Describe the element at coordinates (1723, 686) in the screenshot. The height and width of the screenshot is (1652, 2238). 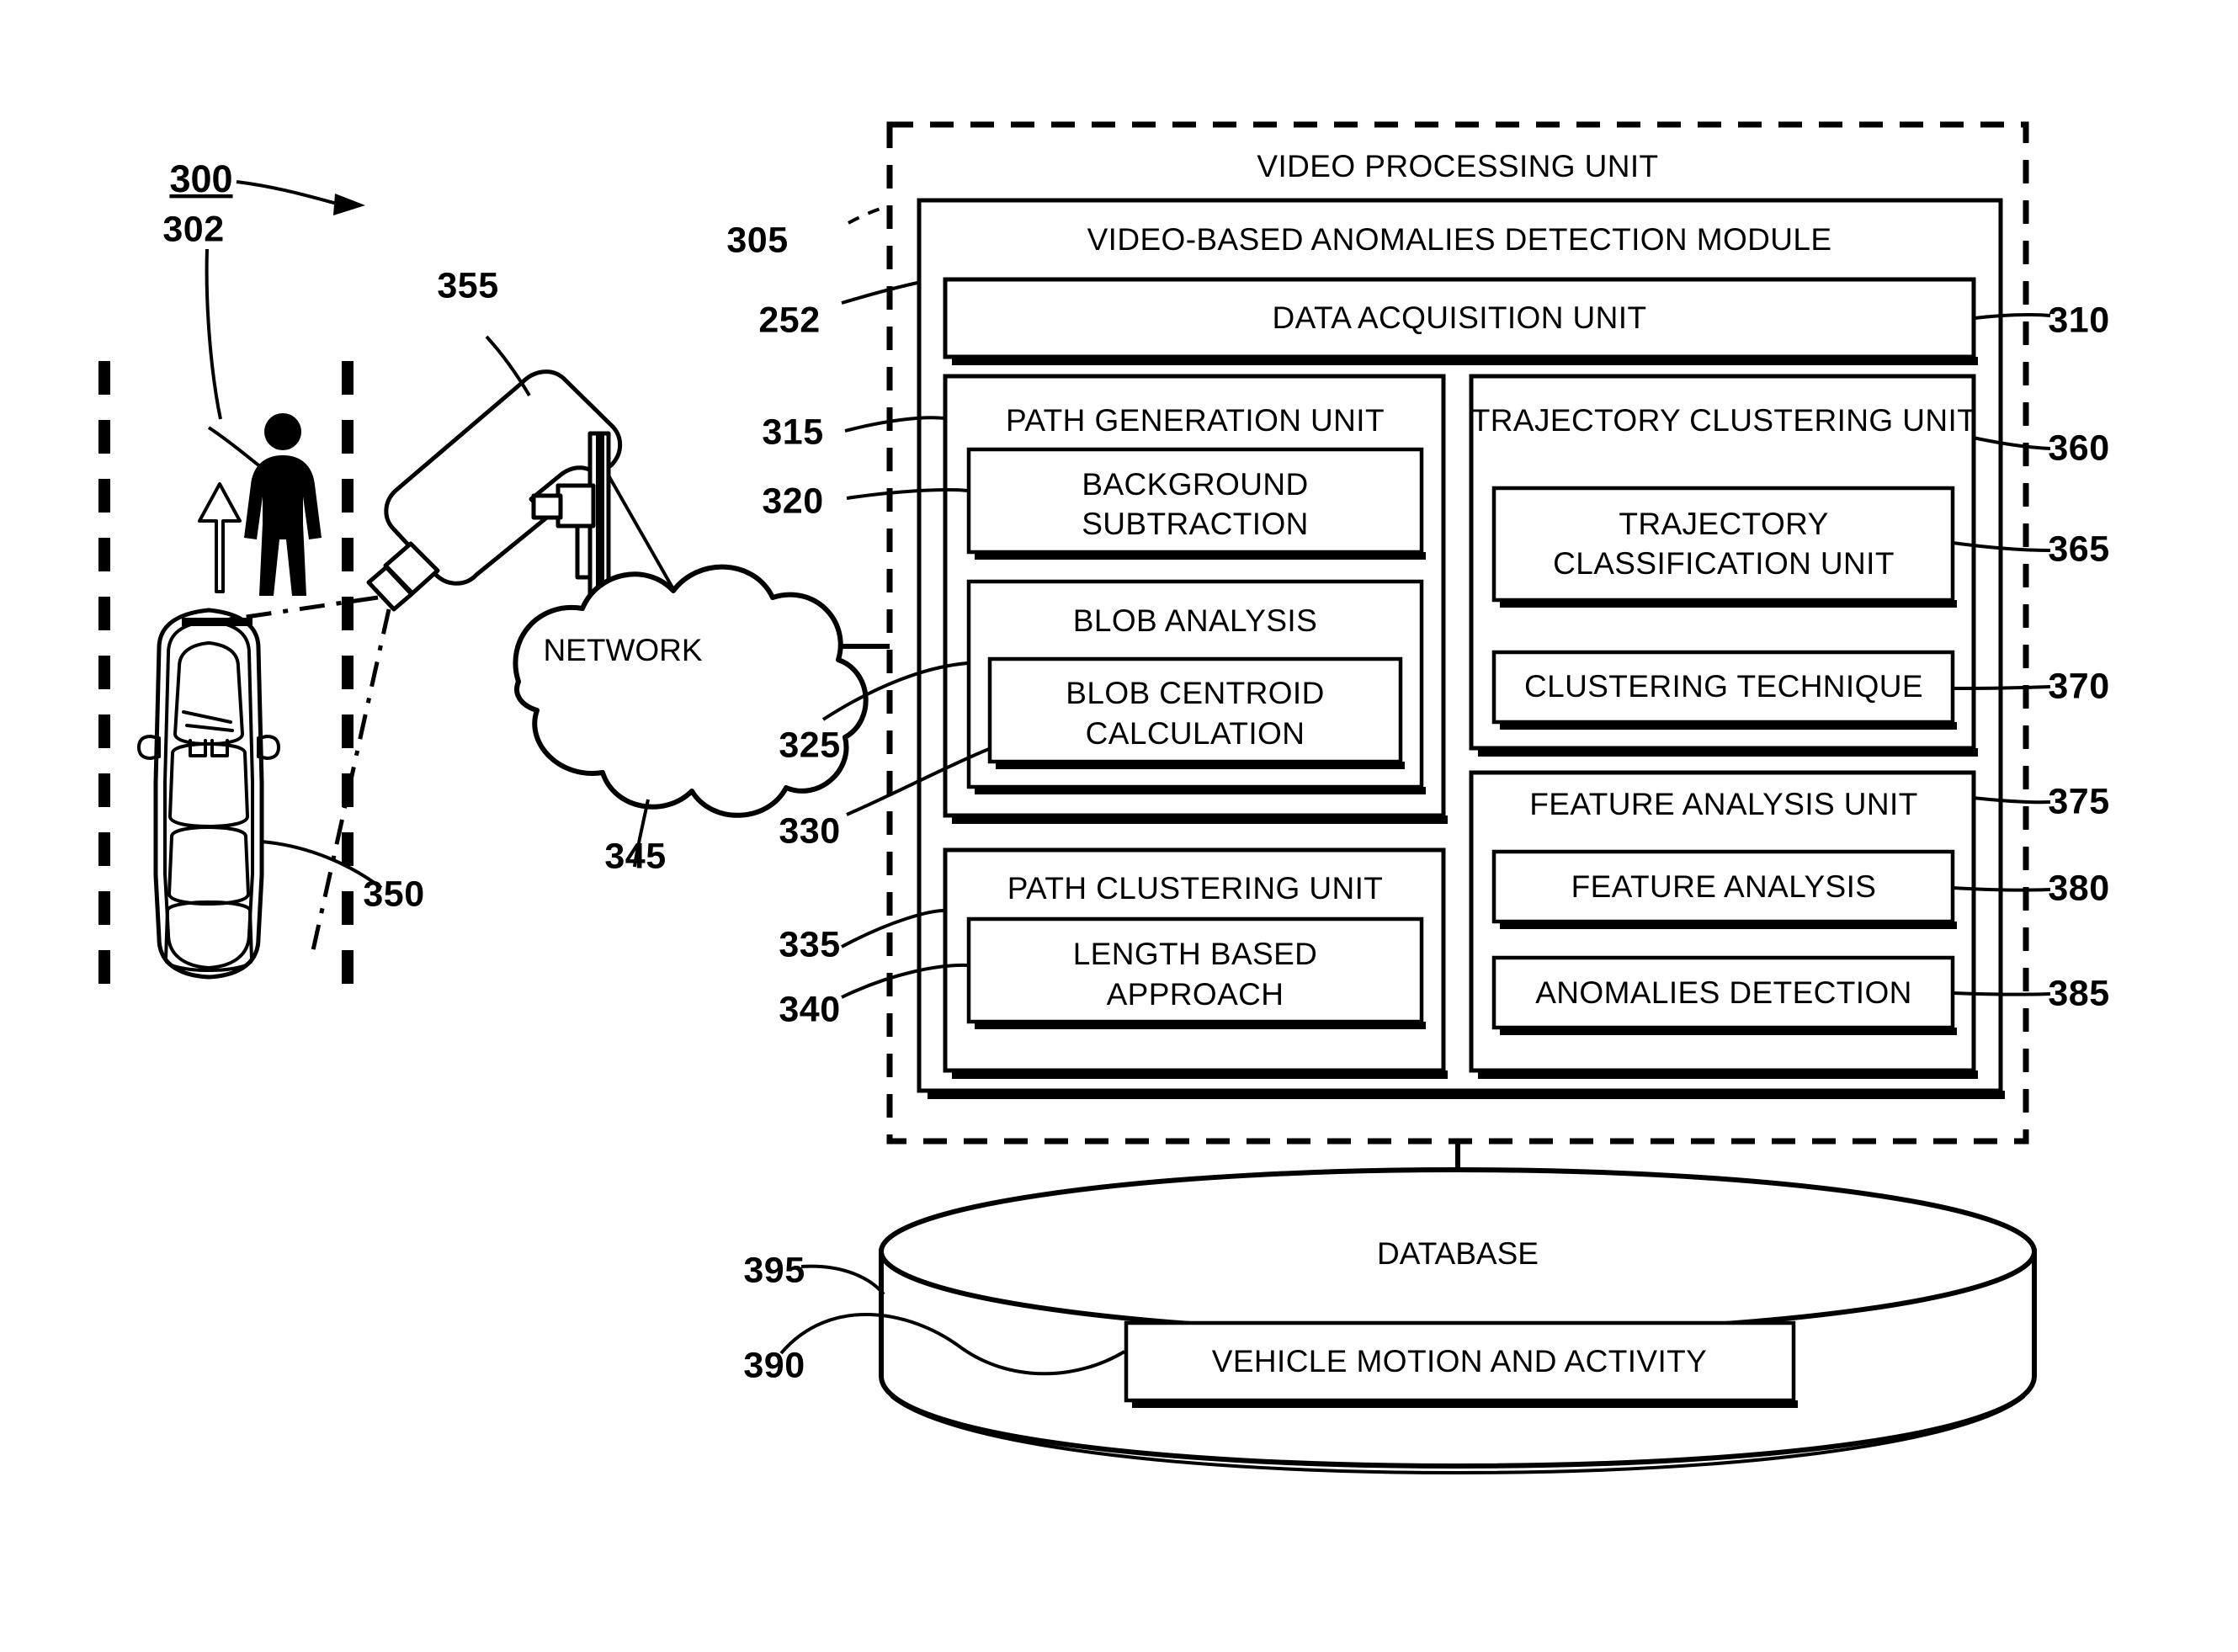
I see `clustering-technique-label: CLUSTERING TECHNIQUE` at that location.